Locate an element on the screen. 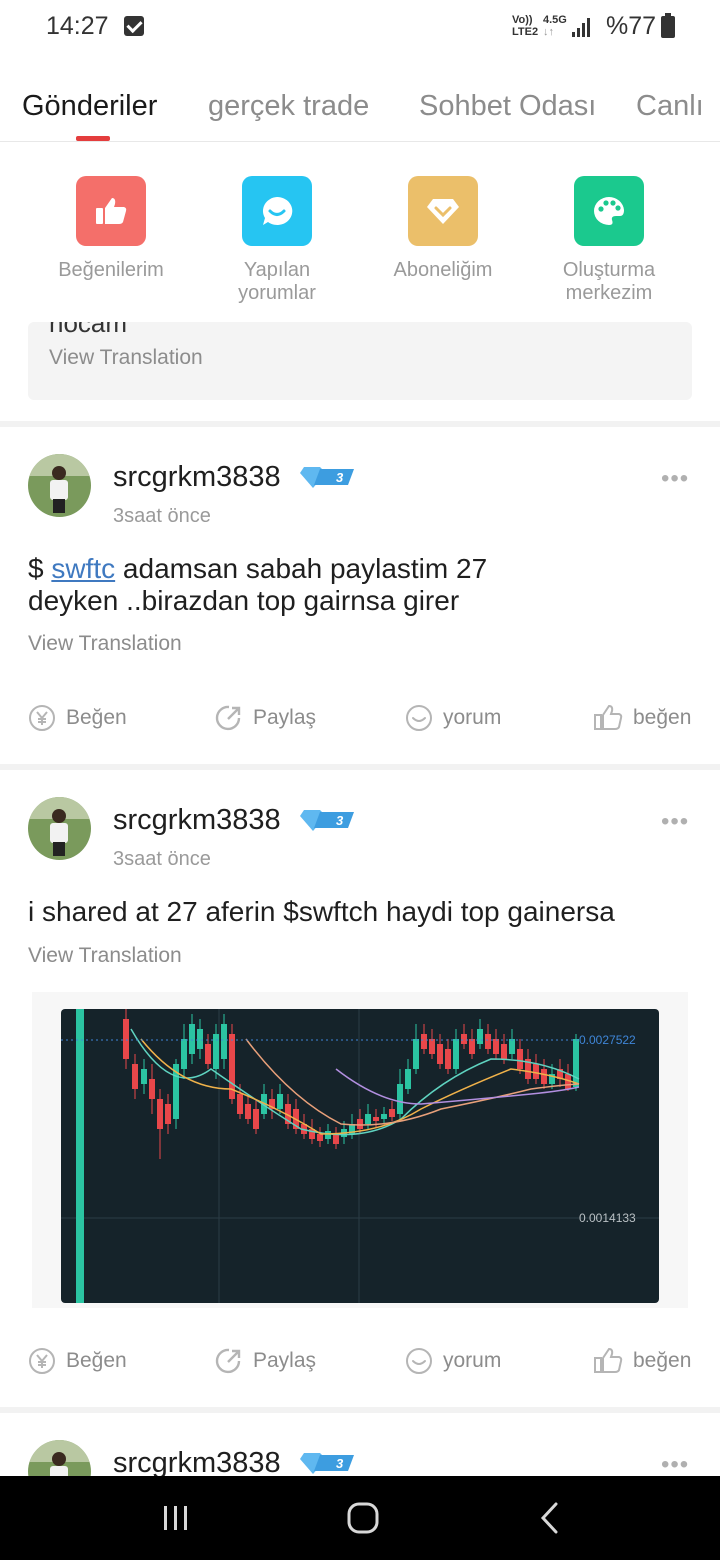 Image resolution: width=720 pixels, height=1560 pixels. speed-indicator: 4.5G ↓↑ is located at coordinates (555, 26).